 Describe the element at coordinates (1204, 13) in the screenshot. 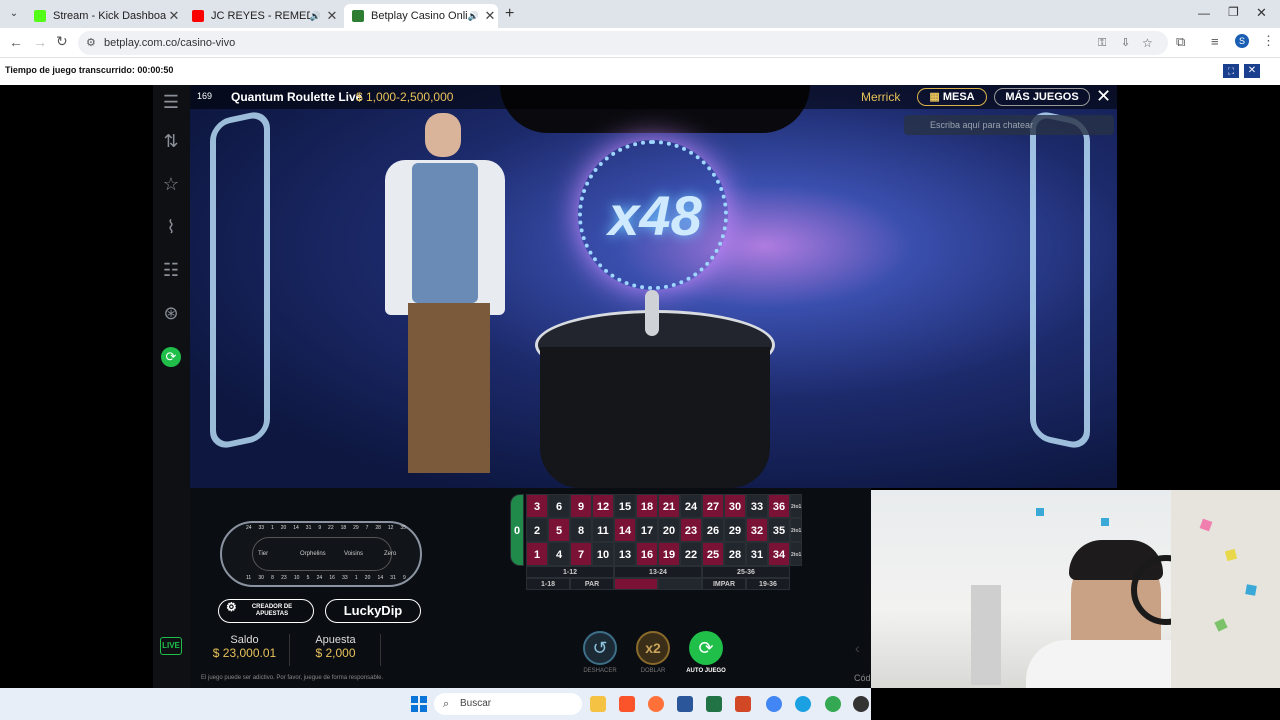

I see `minimize-icon: —` at that location.